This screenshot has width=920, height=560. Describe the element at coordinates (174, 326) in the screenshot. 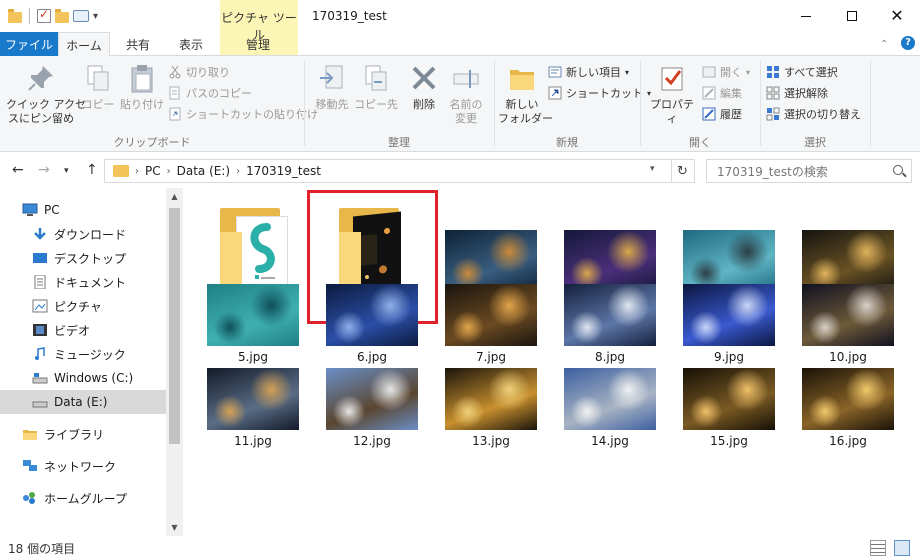

I see `scrollbar-thumb` at that location.